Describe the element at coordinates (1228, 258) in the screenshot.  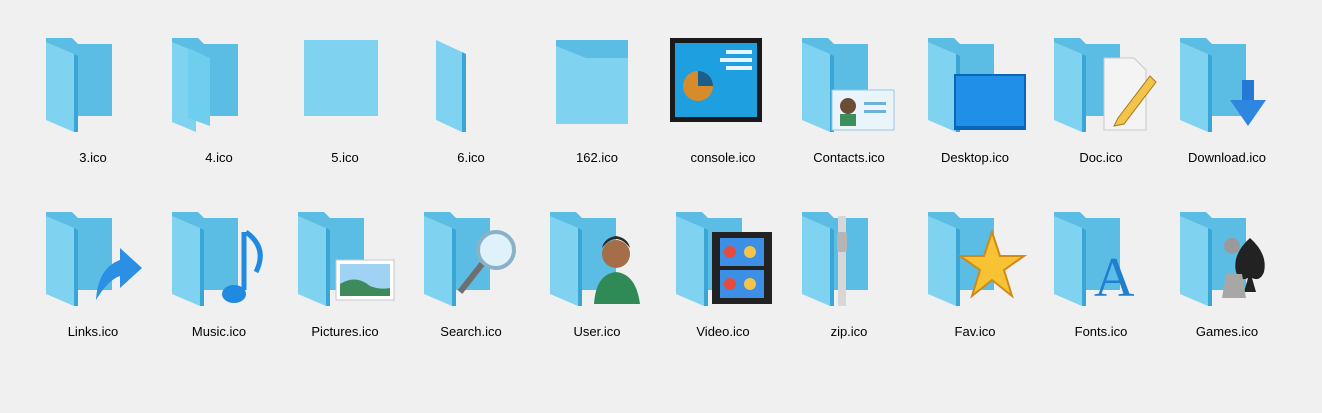
I see `games-folder-icon` at that location.